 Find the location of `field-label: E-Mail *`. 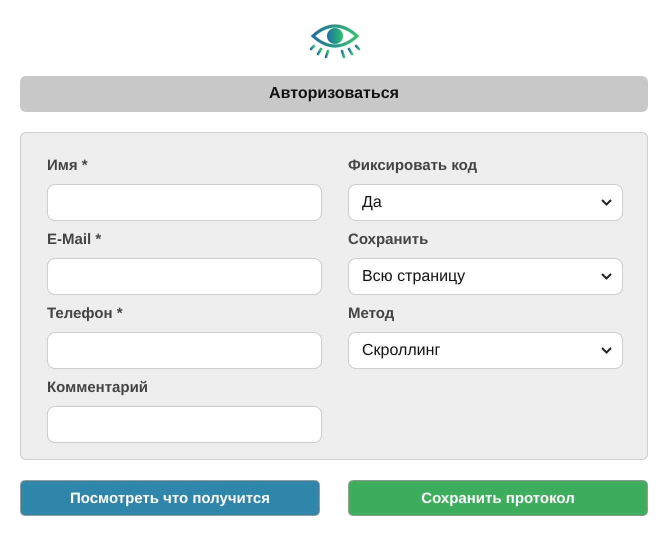

field-label: E-Mail * is located at coordinates (74, 240).